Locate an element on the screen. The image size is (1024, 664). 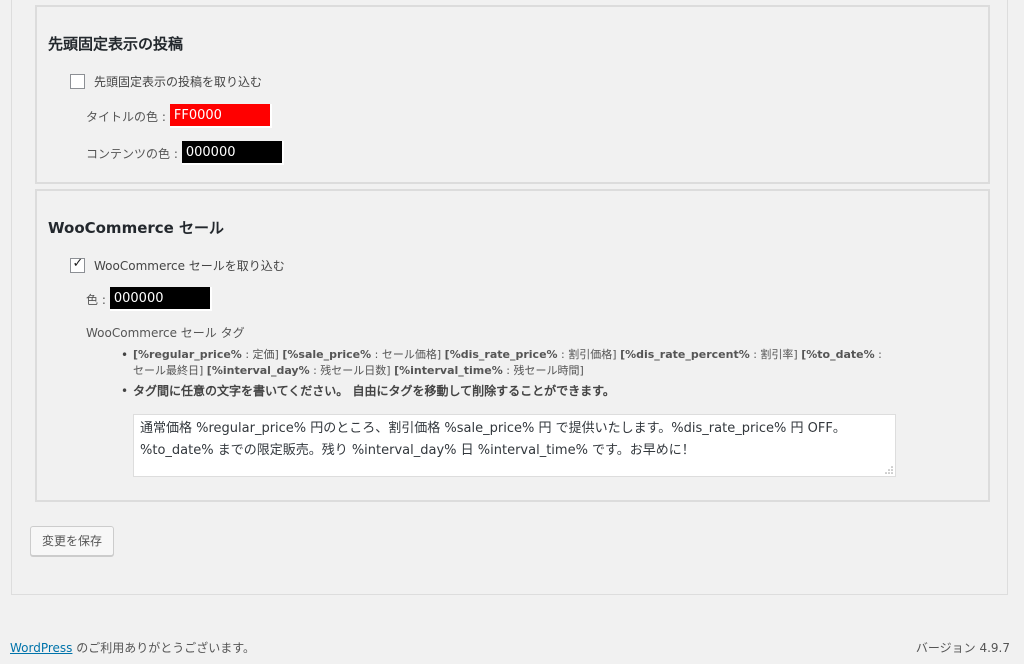
tag-code: [%regular_price% is located at coordinates (187, 354).